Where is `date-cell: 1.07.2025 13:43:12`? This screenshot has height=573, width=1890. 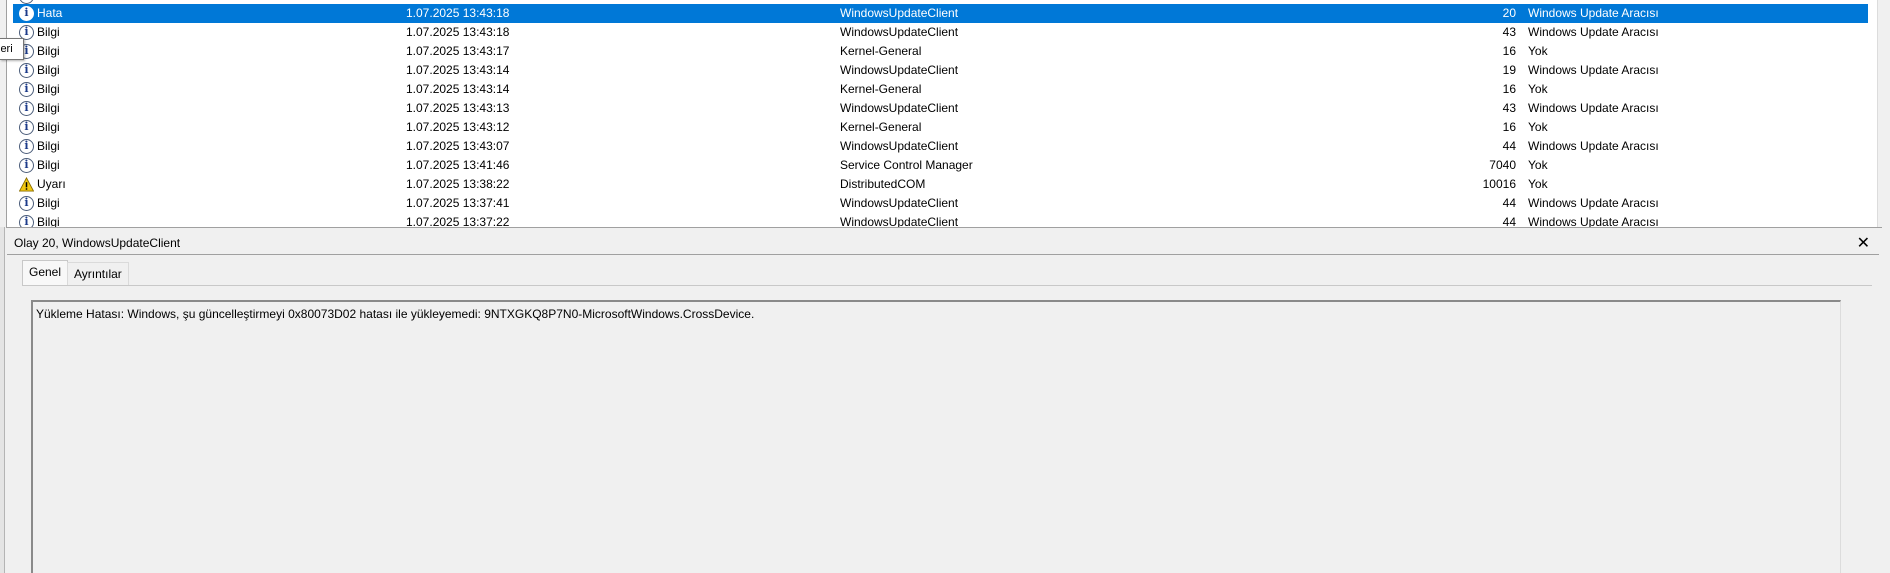
date-cell: 1.07.2025 13:43:12 is located at coordinates (458, 127).